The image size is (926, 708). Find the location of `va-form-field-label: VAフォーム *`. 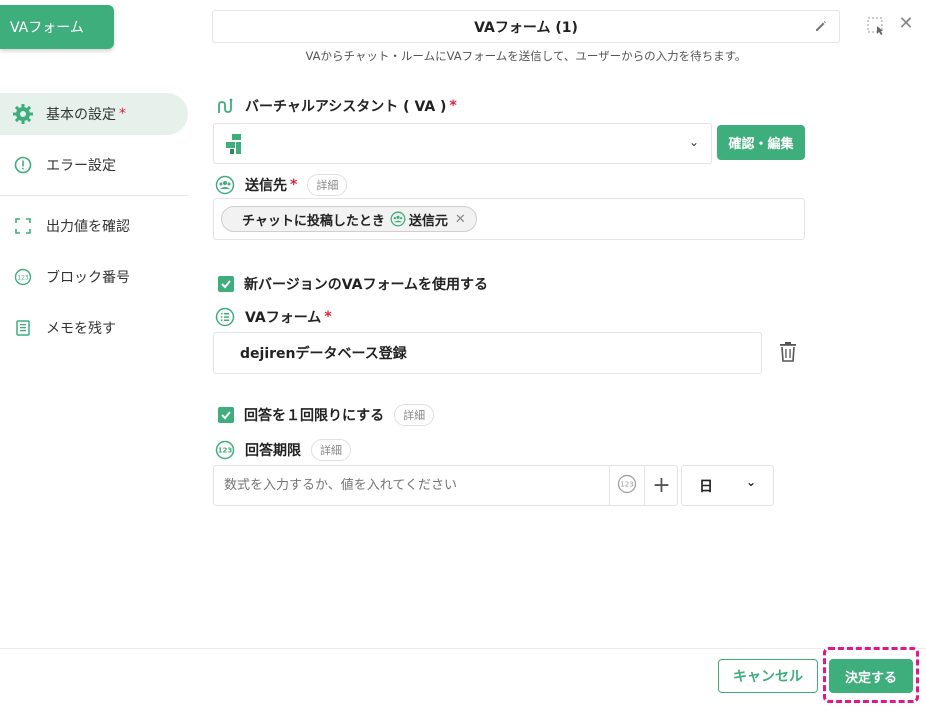

va-form-field-label: VAフォーム * is located at coordinates (273, 317).